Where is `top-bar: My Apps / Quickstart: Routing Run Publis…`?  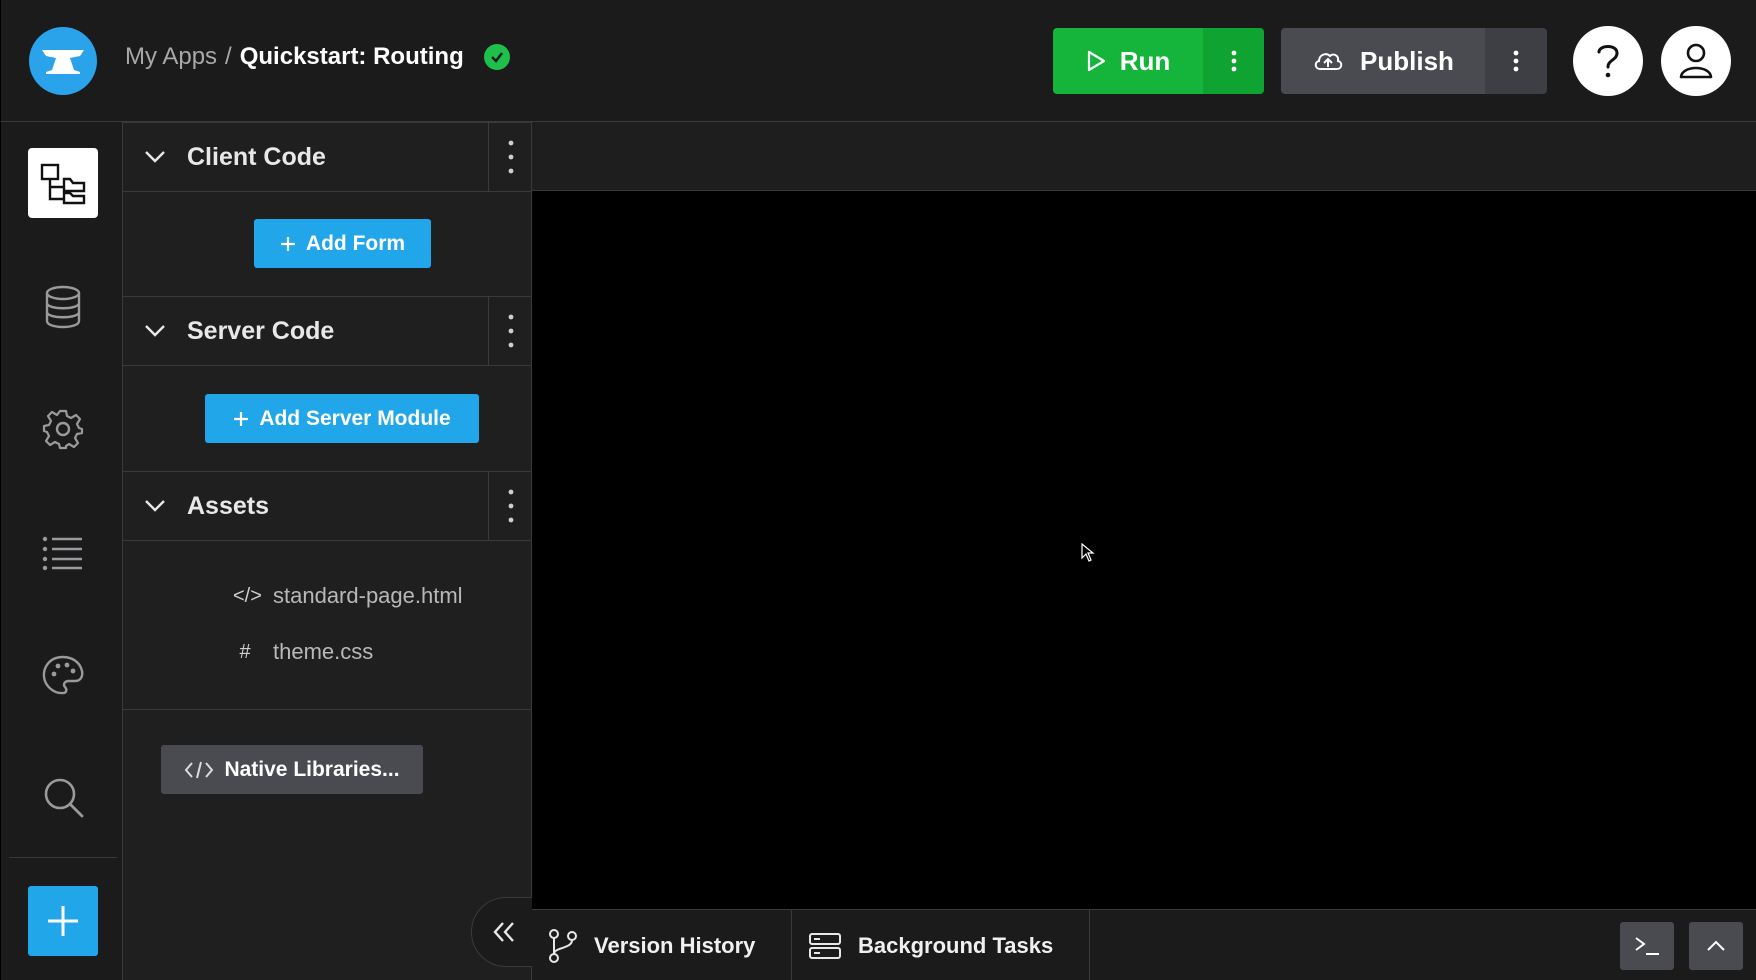 top-bar: My Apps / Quickstart: Routing Run Publis… is located at coordinates (878, 61).